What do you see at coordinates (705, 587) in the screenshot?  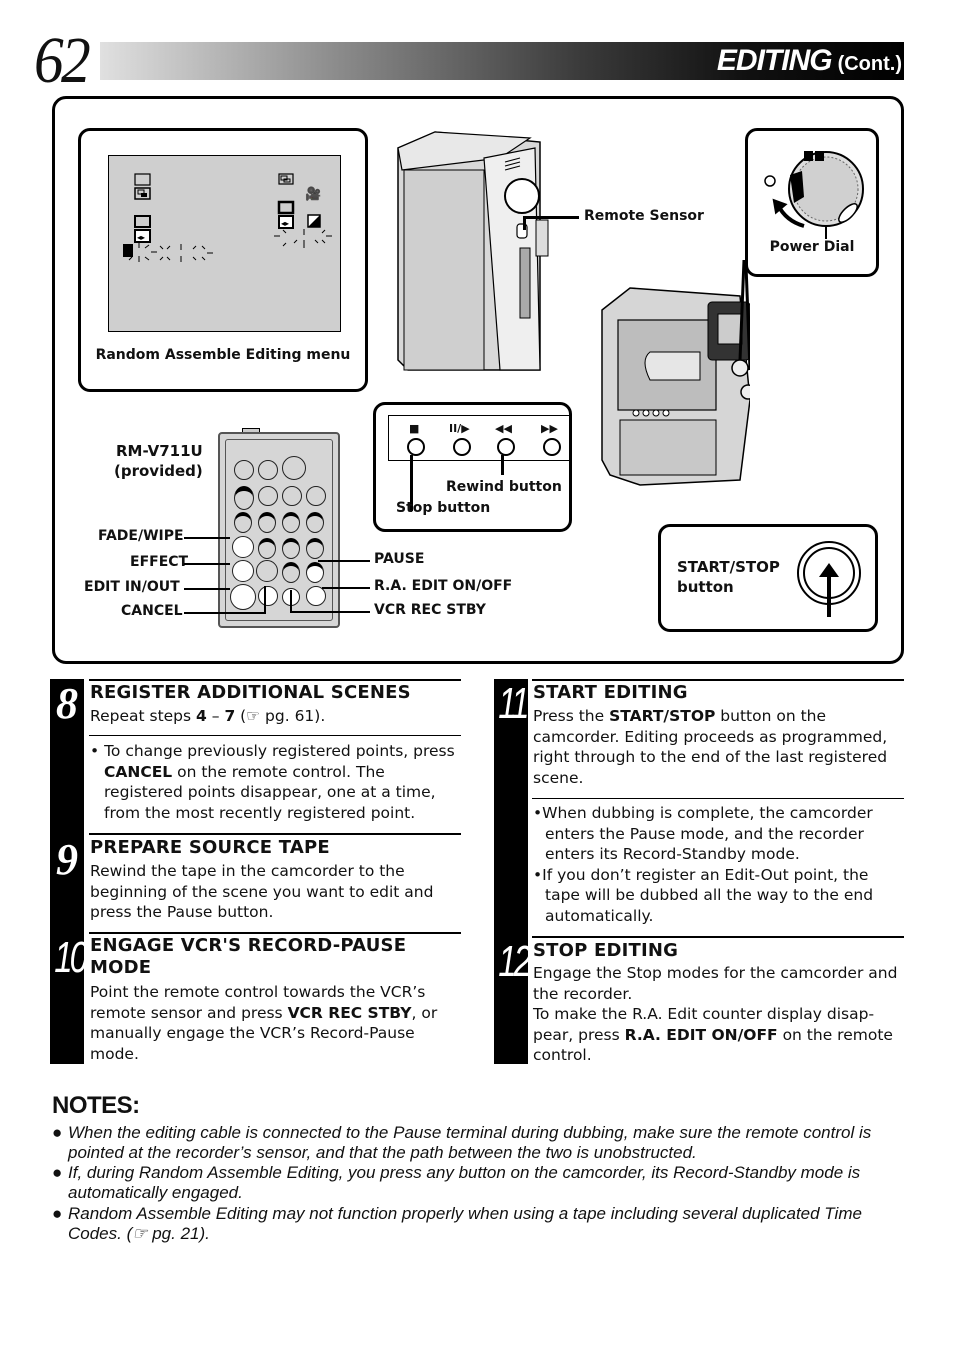 I see `start-stop-label-line2: button` at bounding box center [705, 587].